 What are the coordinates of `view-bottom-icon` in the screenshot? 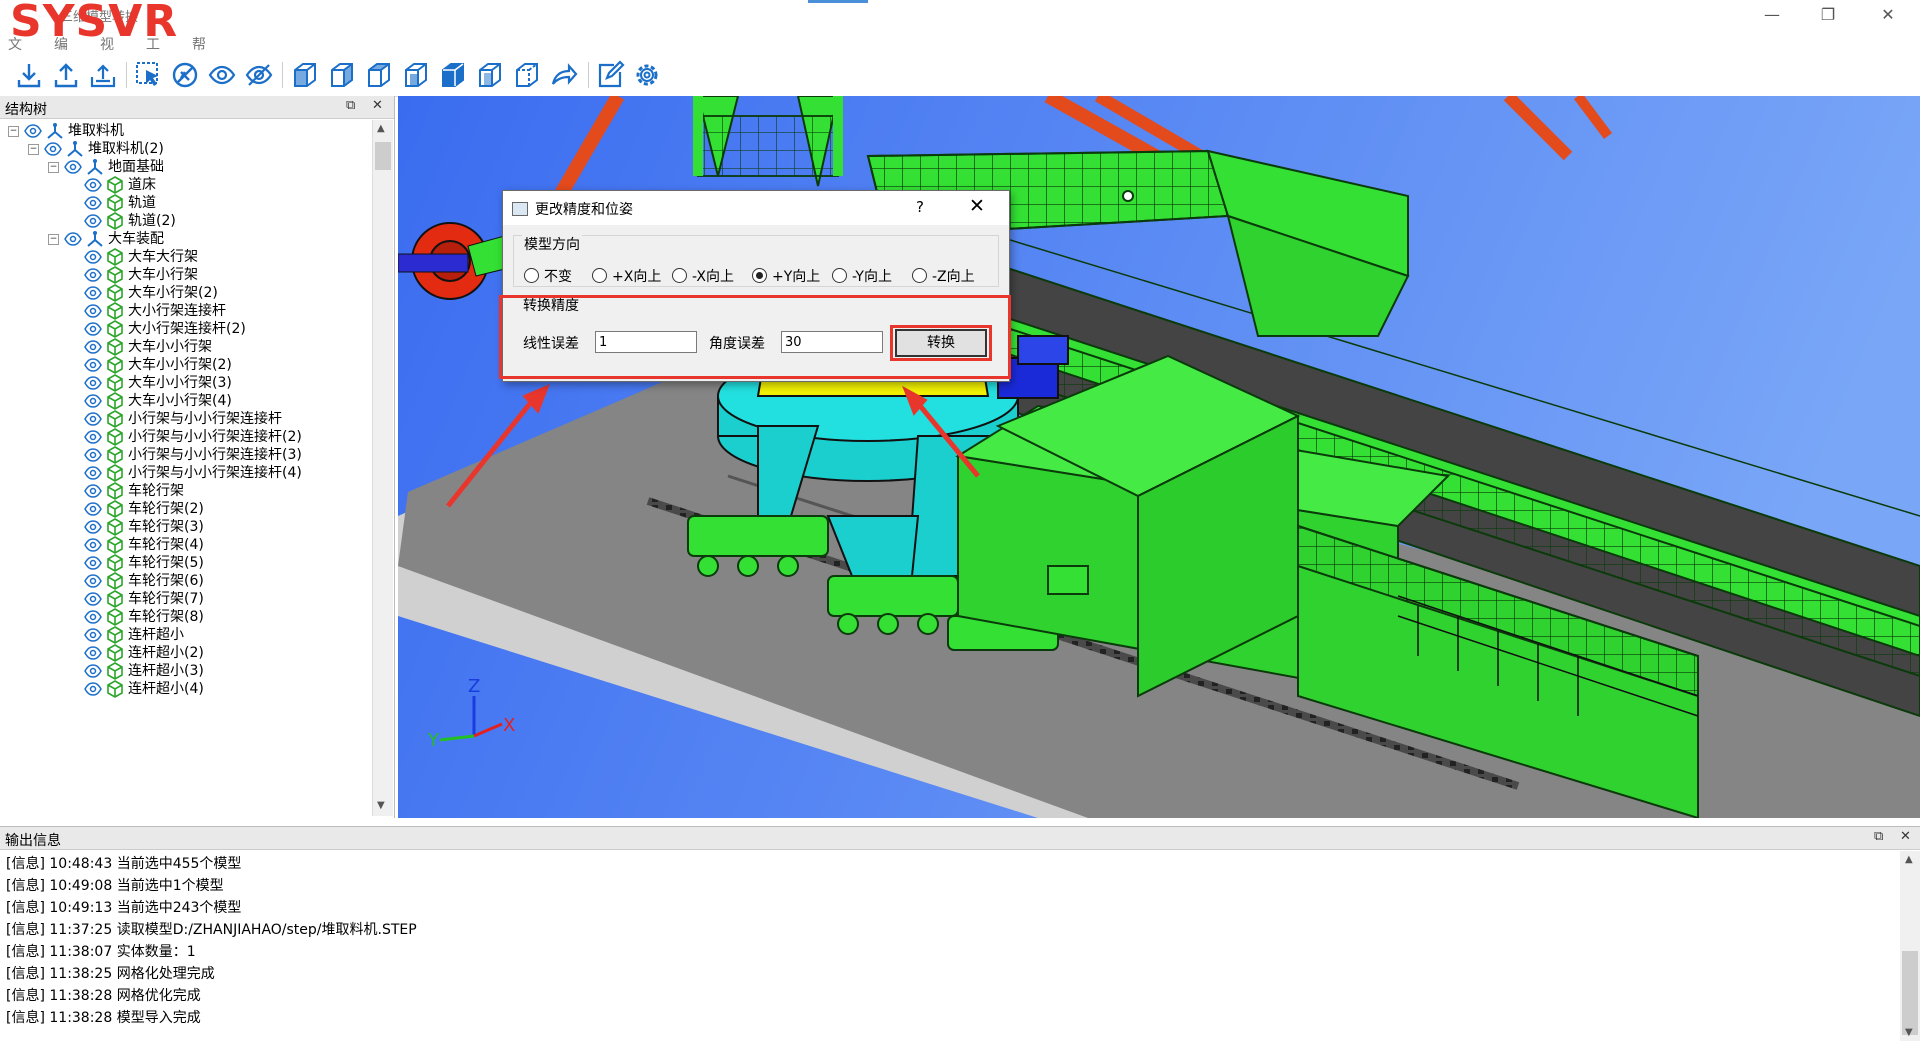 It's located at (490, 75).